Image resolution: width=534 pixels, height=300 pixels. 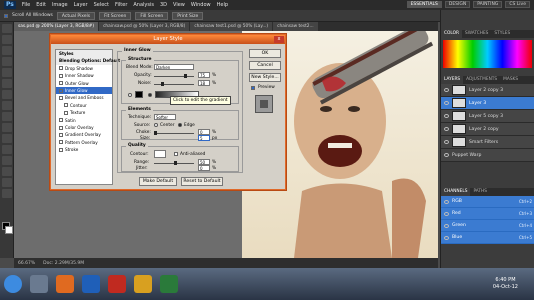 I want to click on media-player-icon, so click(x=65, y=284).